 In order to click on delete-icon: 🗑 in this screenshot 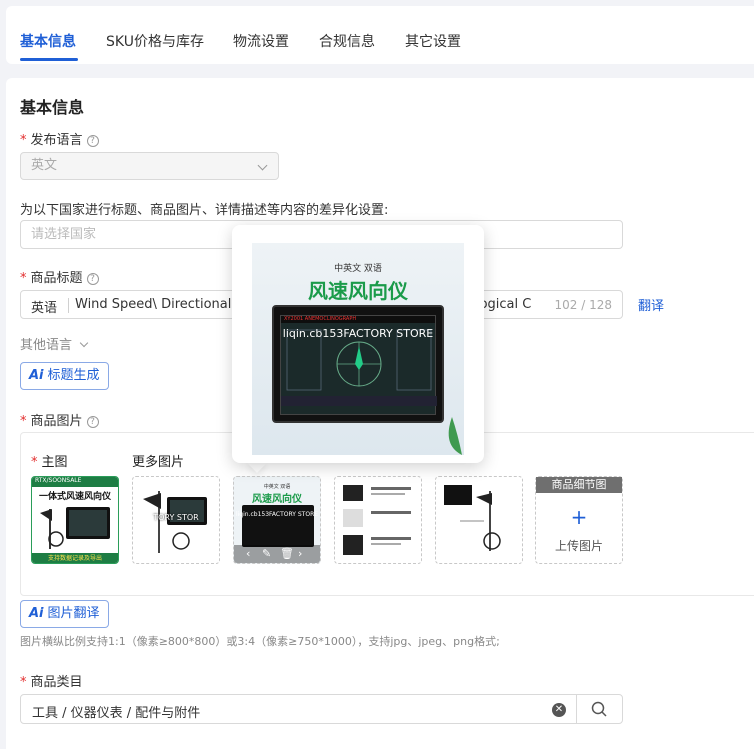, I will do `click(287, 553)`.